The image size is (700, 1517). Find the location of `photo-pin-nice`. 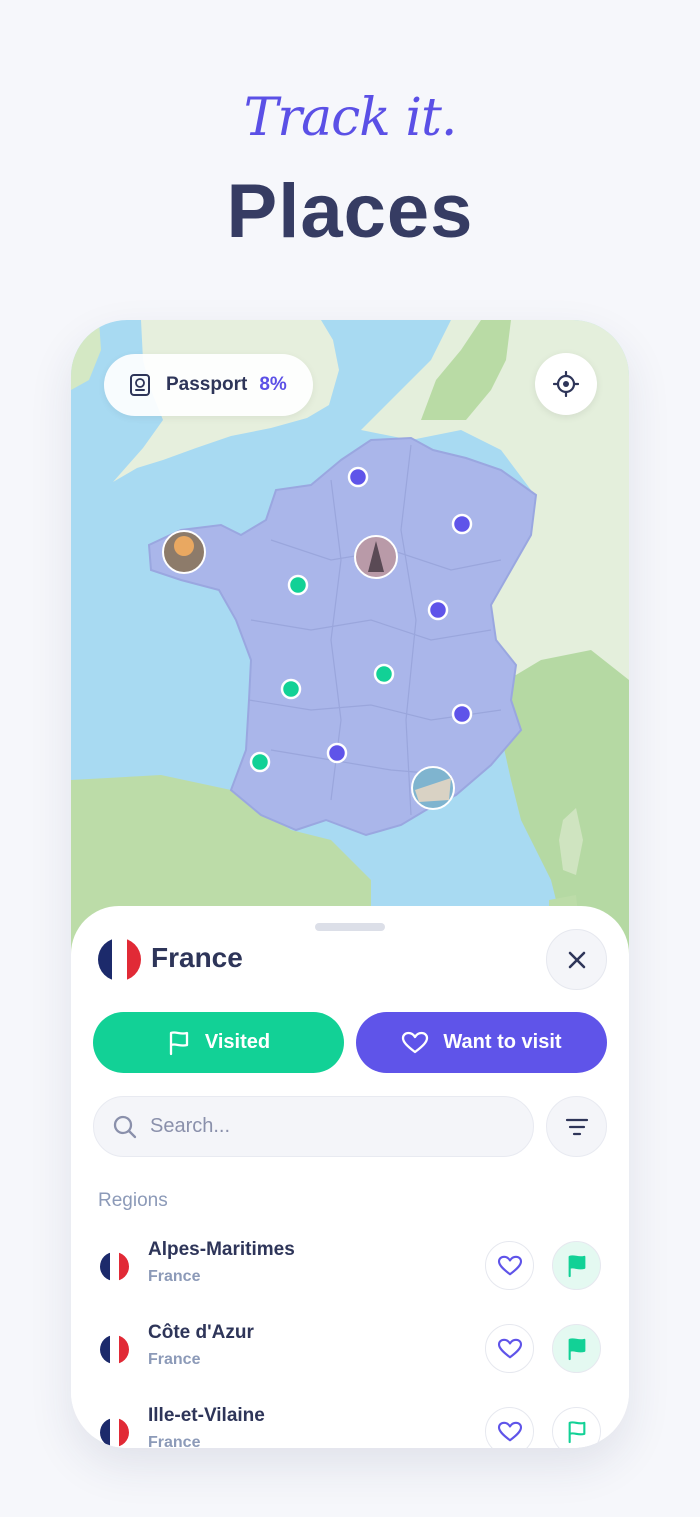

photo-pin-nice is located at coordinates (433, 788).